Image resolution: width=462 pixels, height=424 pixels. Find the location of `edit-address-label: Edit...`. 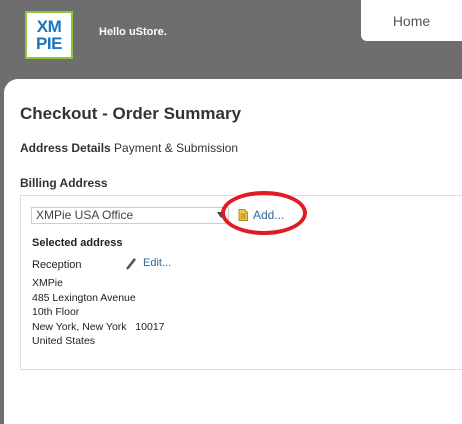

edit-address-label: Edit... is located at coordinates (157, 263).